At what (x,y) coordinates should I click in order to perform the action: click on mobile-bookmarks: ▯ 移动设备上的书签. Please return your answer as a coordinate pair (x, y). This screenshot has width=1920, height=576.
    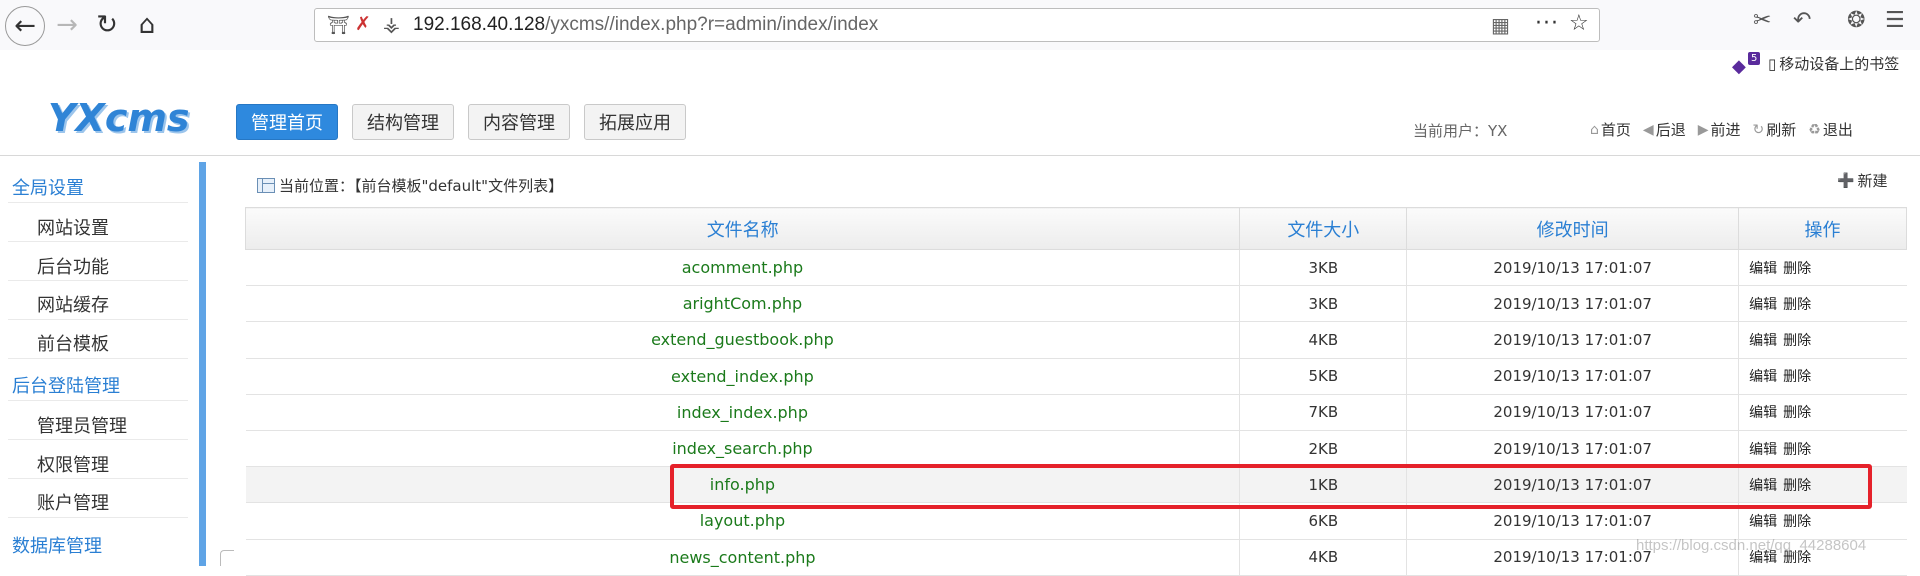
    Looking at the image, I should click on (1833, 63).